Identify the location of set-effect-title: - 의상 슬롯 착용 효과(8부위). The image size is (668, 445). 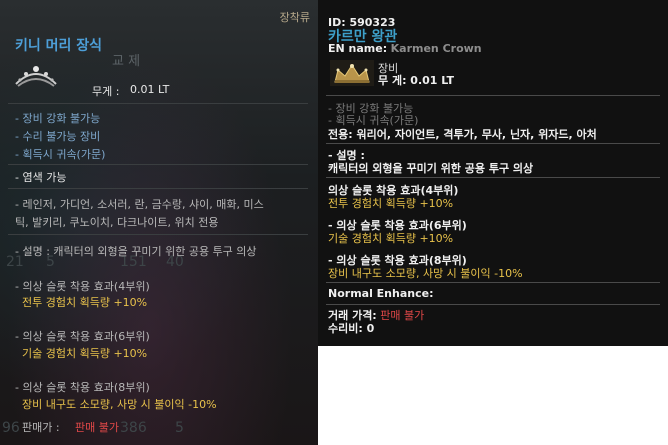
(82, 387).